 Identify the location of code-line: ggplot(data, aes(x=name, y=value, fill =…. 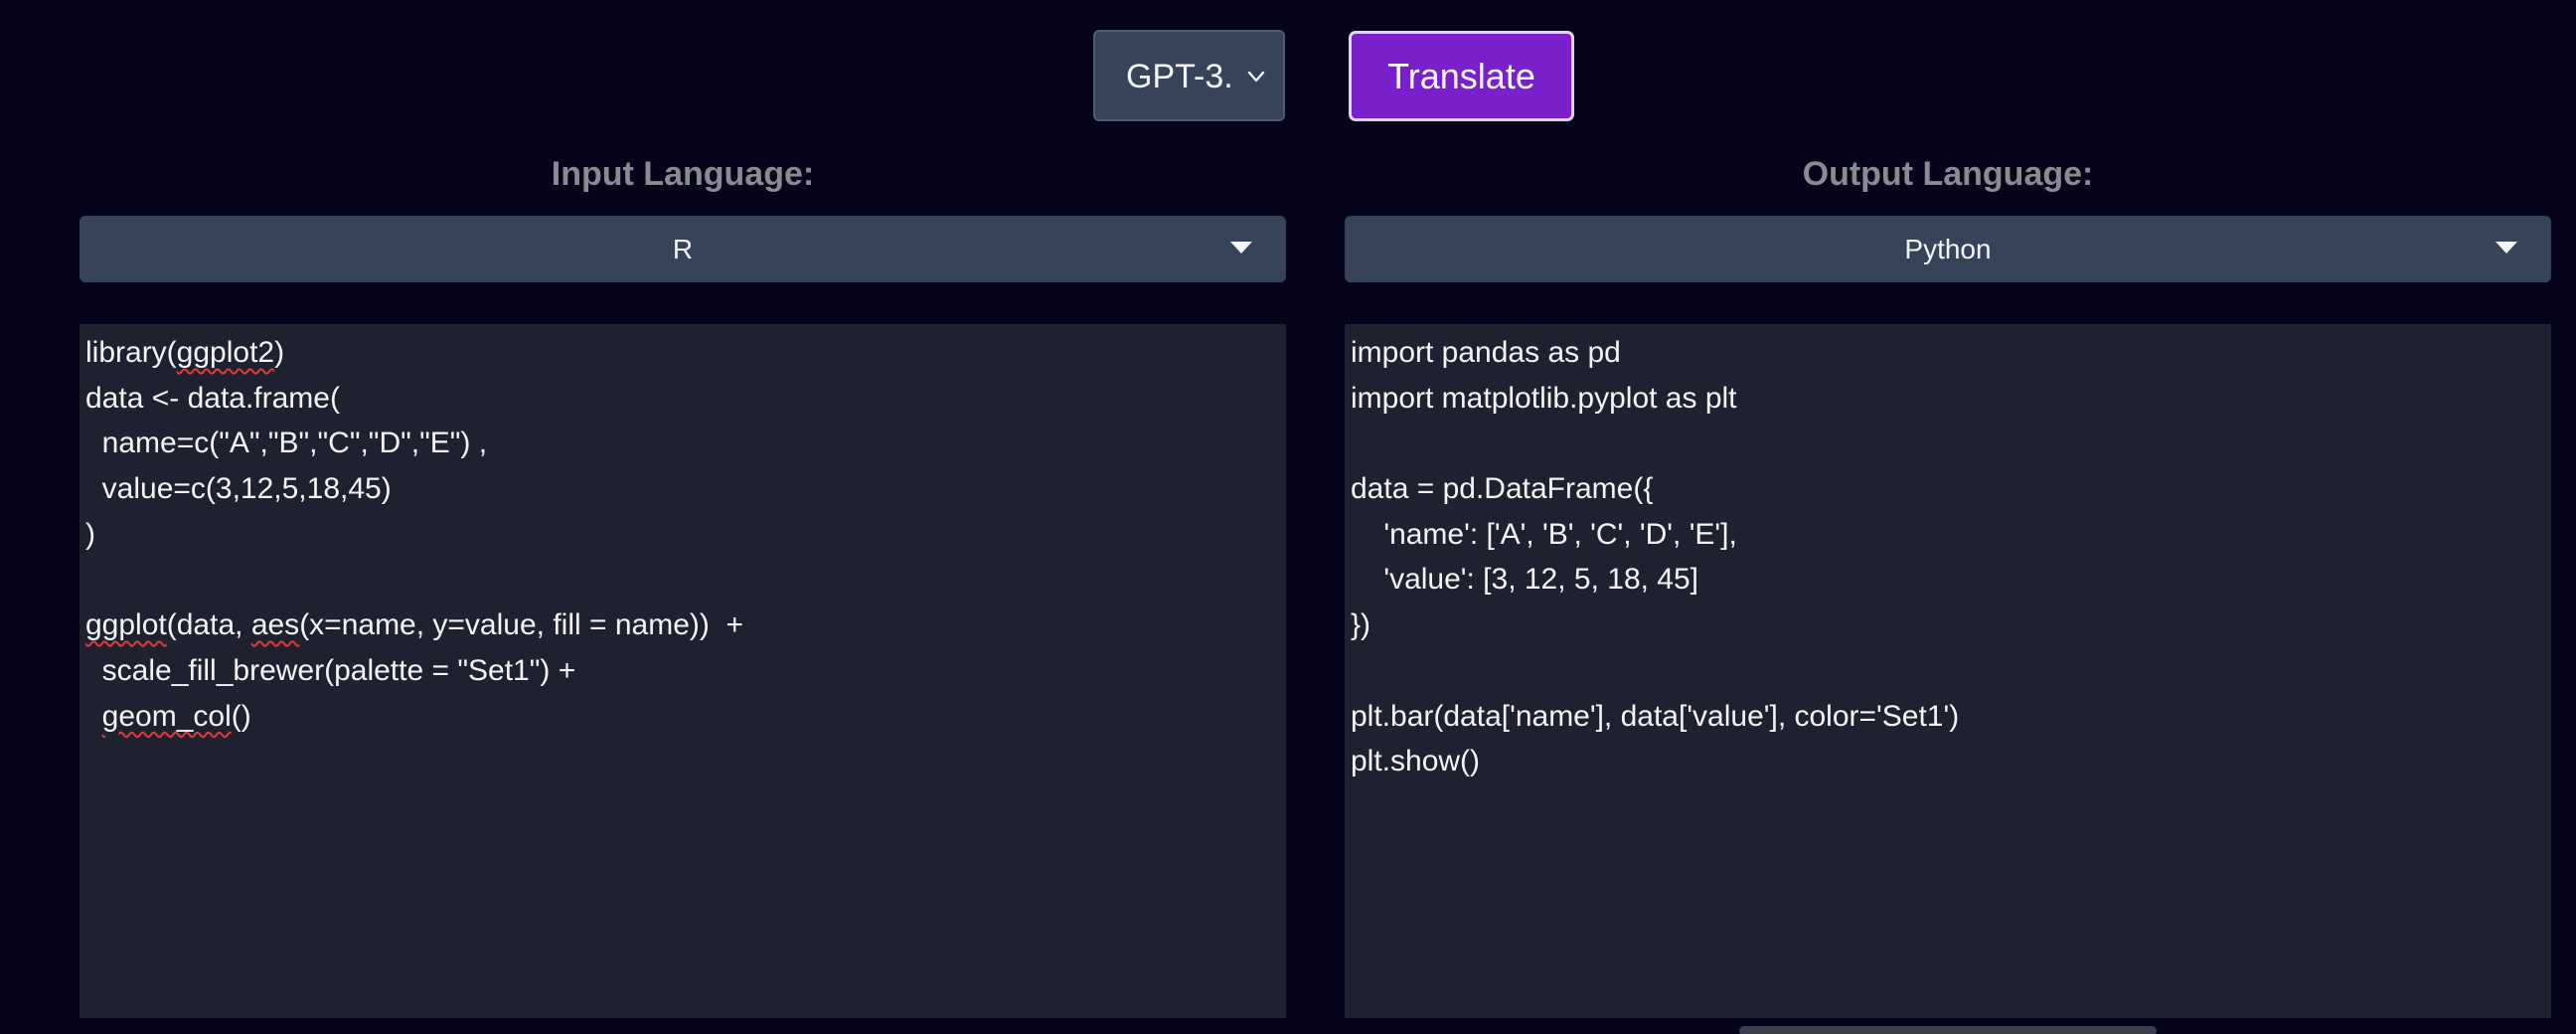
(685, 626).